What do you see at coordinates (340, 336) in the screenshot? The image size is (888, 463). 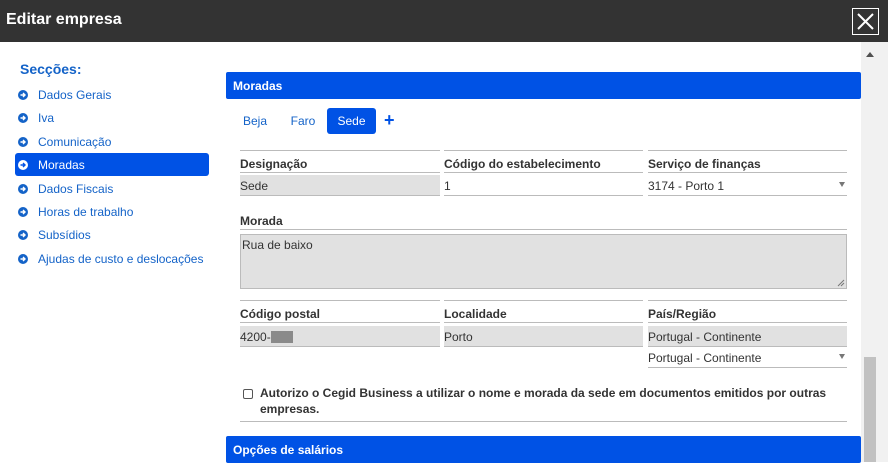 I see `codigo-postal-field: 4200-` at bounding box center [340, 336].